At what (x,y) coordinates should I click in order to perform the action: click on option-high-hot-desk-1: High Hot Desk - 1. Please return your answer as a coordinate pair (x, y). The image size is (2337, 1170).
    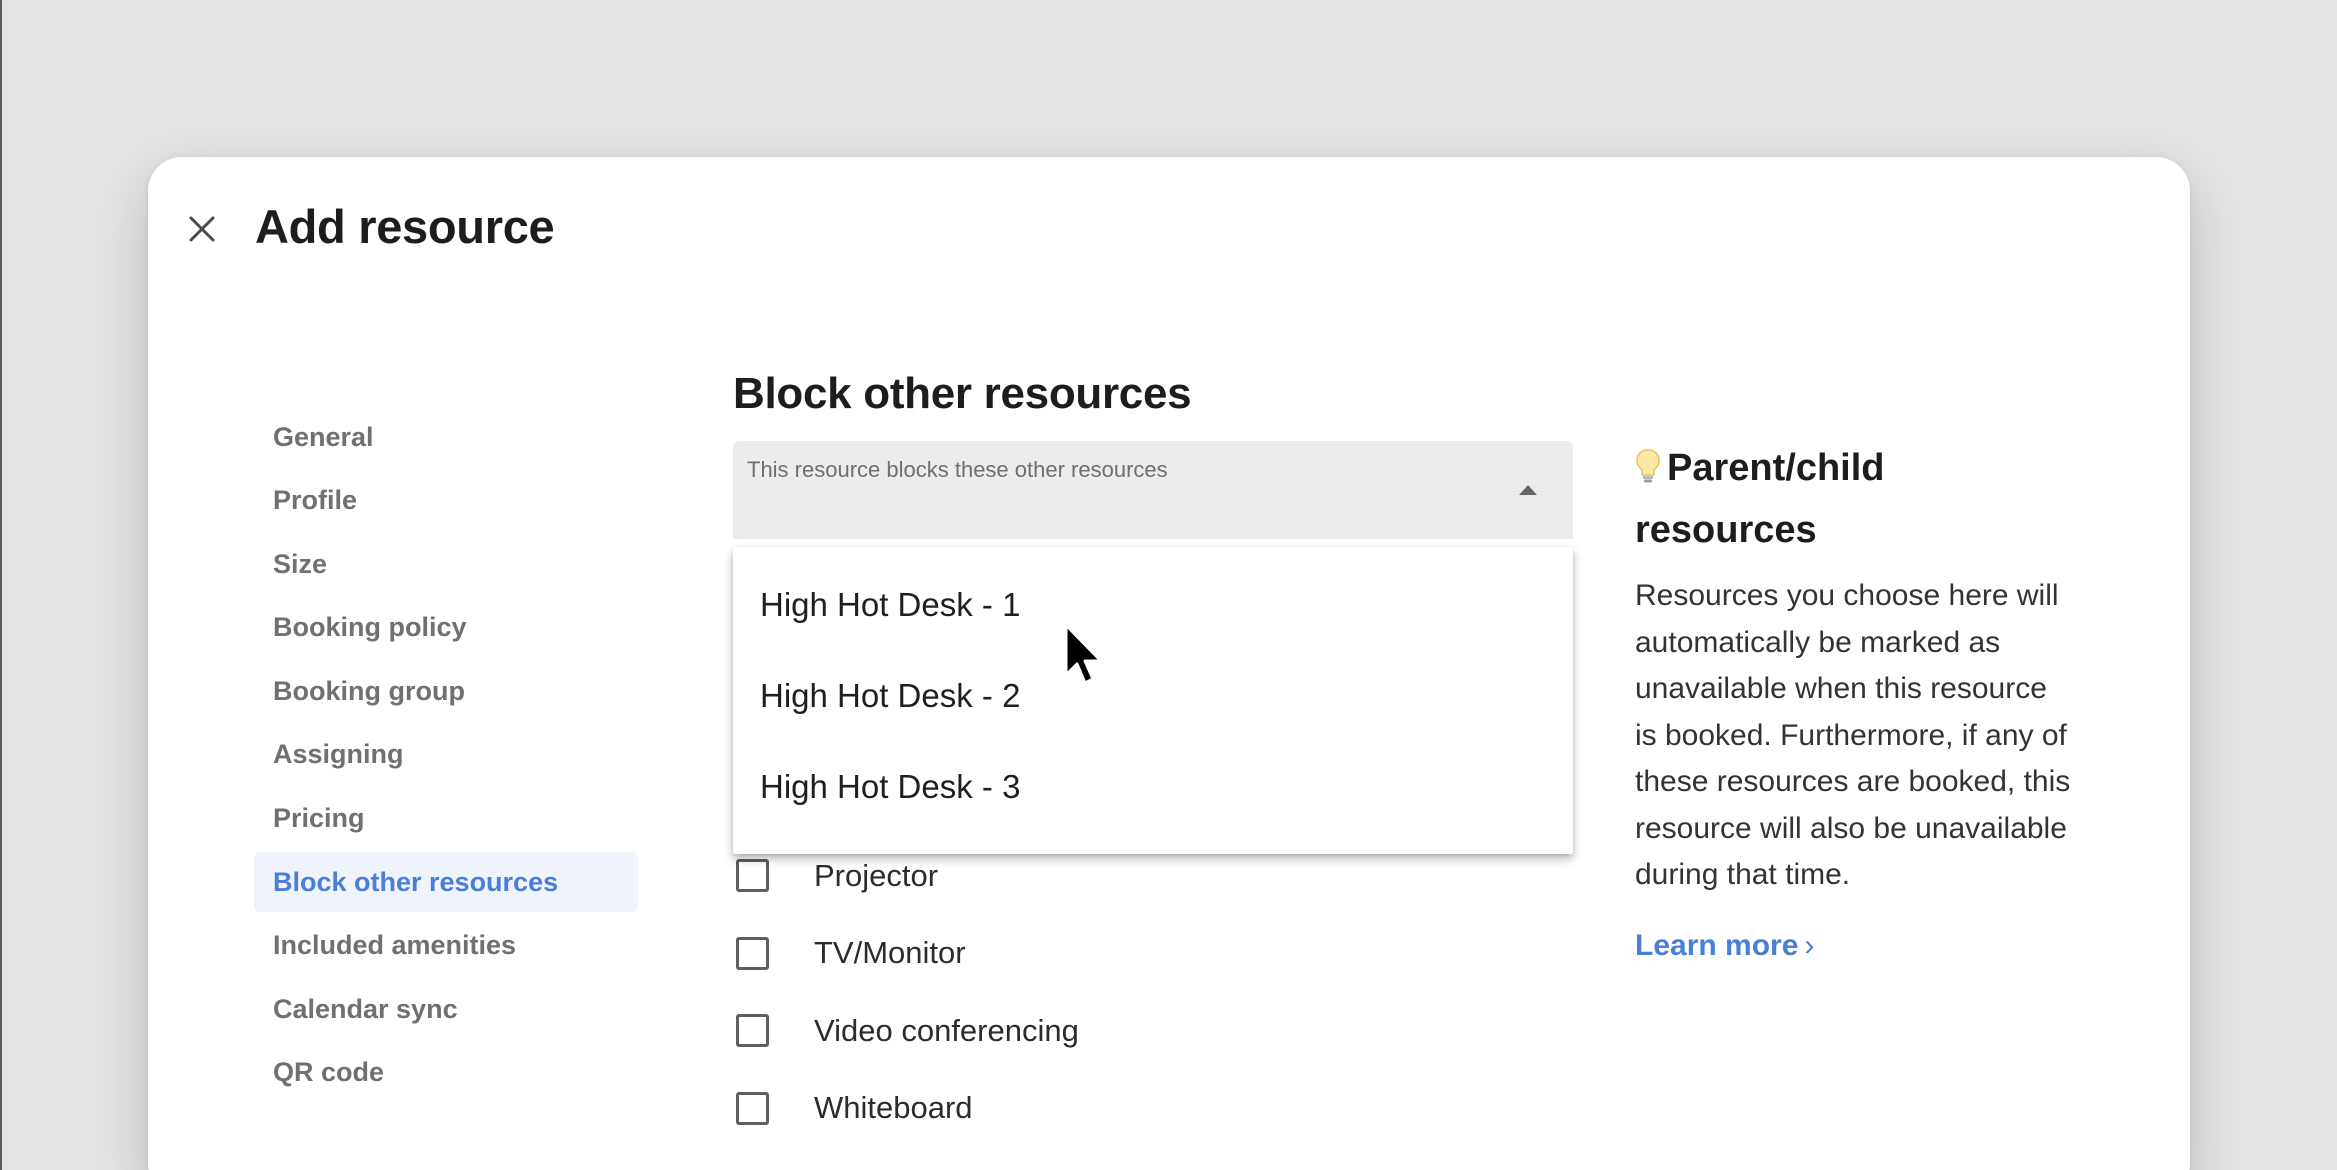
    Looking at the image, I should click on (1153, 604).